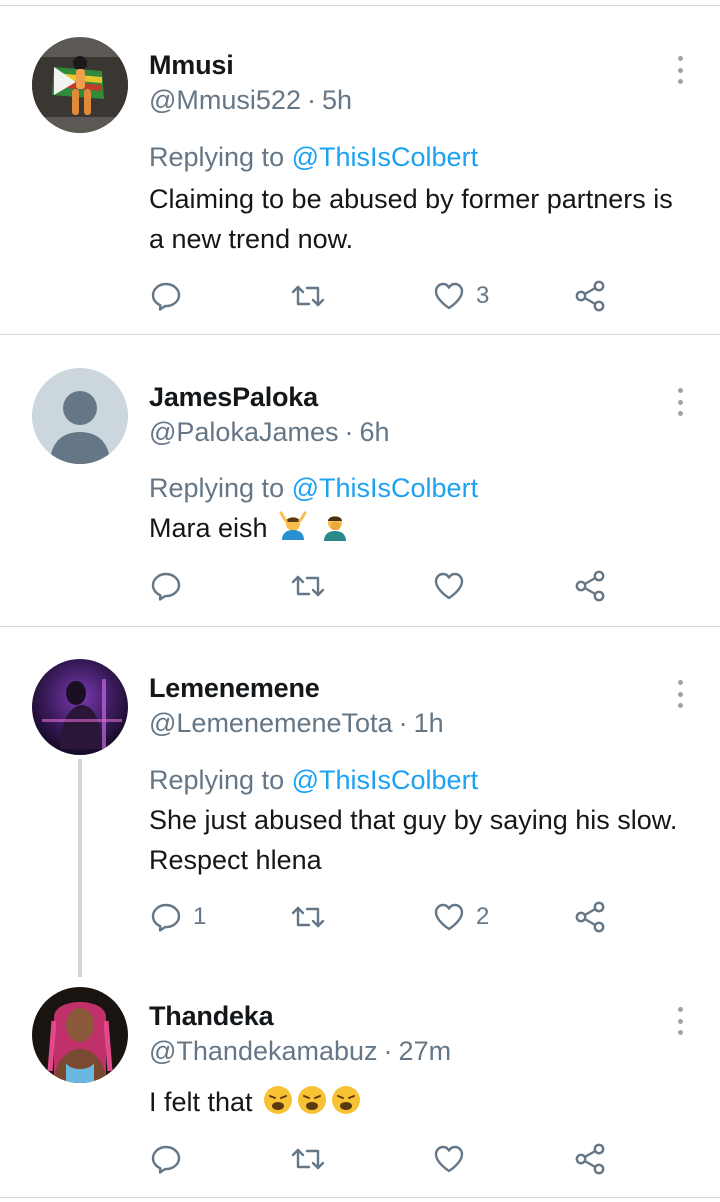  Describe the element at coordinates (201, 1102) in the screenshot. I see `tweet-text: I felt that` at that location.